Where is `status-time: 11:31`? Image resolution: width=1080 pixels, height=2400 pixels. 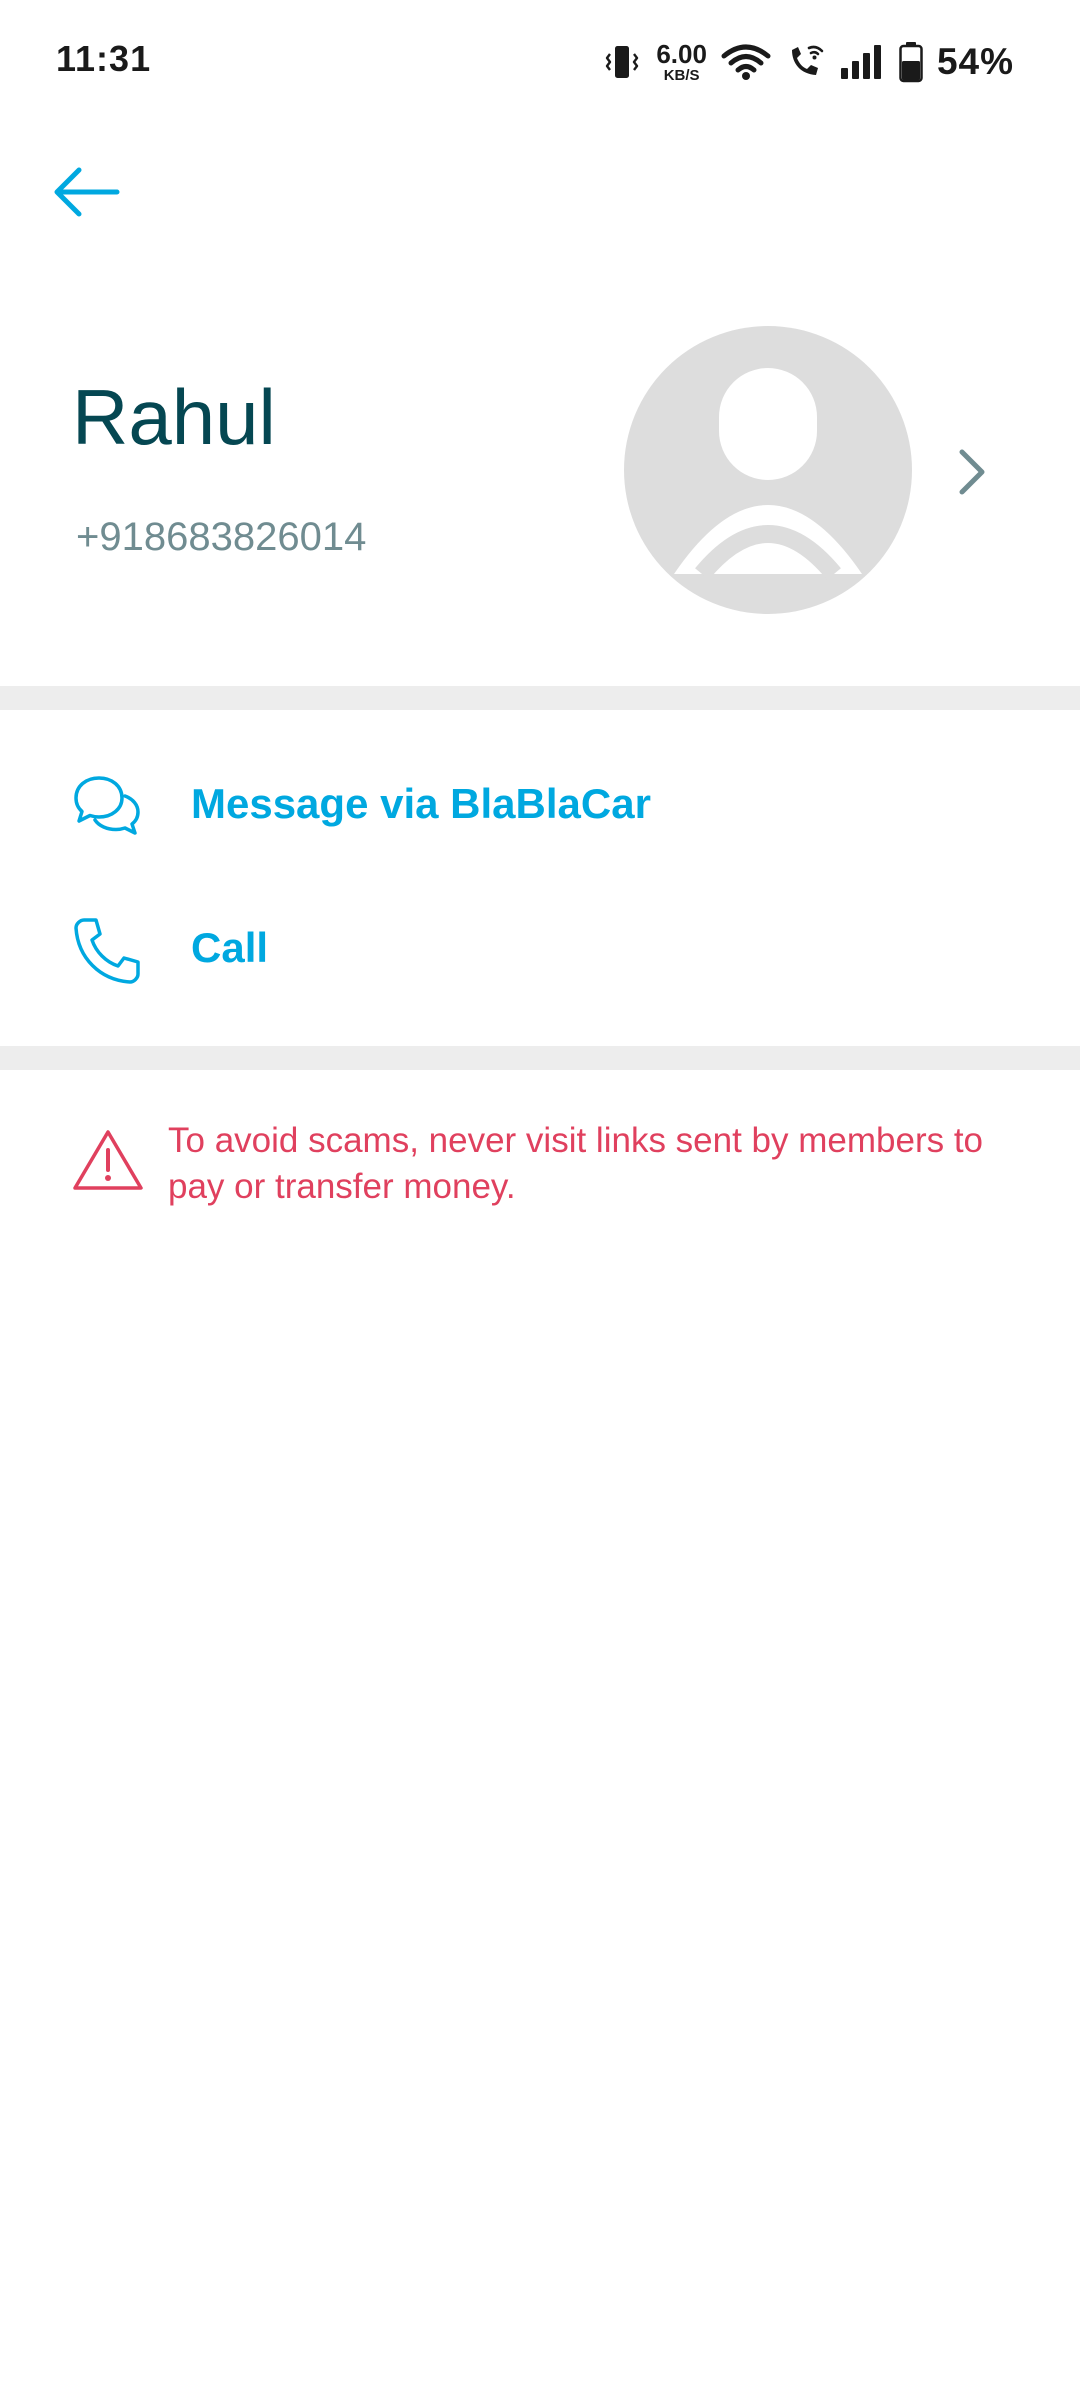
status-time: 11:31 is located at coordinates (104, 58).